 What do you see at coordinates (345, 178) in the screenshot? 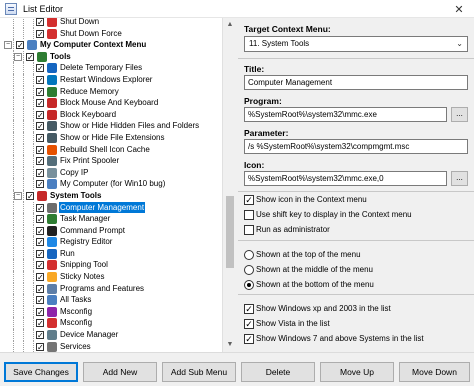
I see `icon-input: %SystemRoot%\system32\mmc.exe,0` at bounding box center [345, 178].